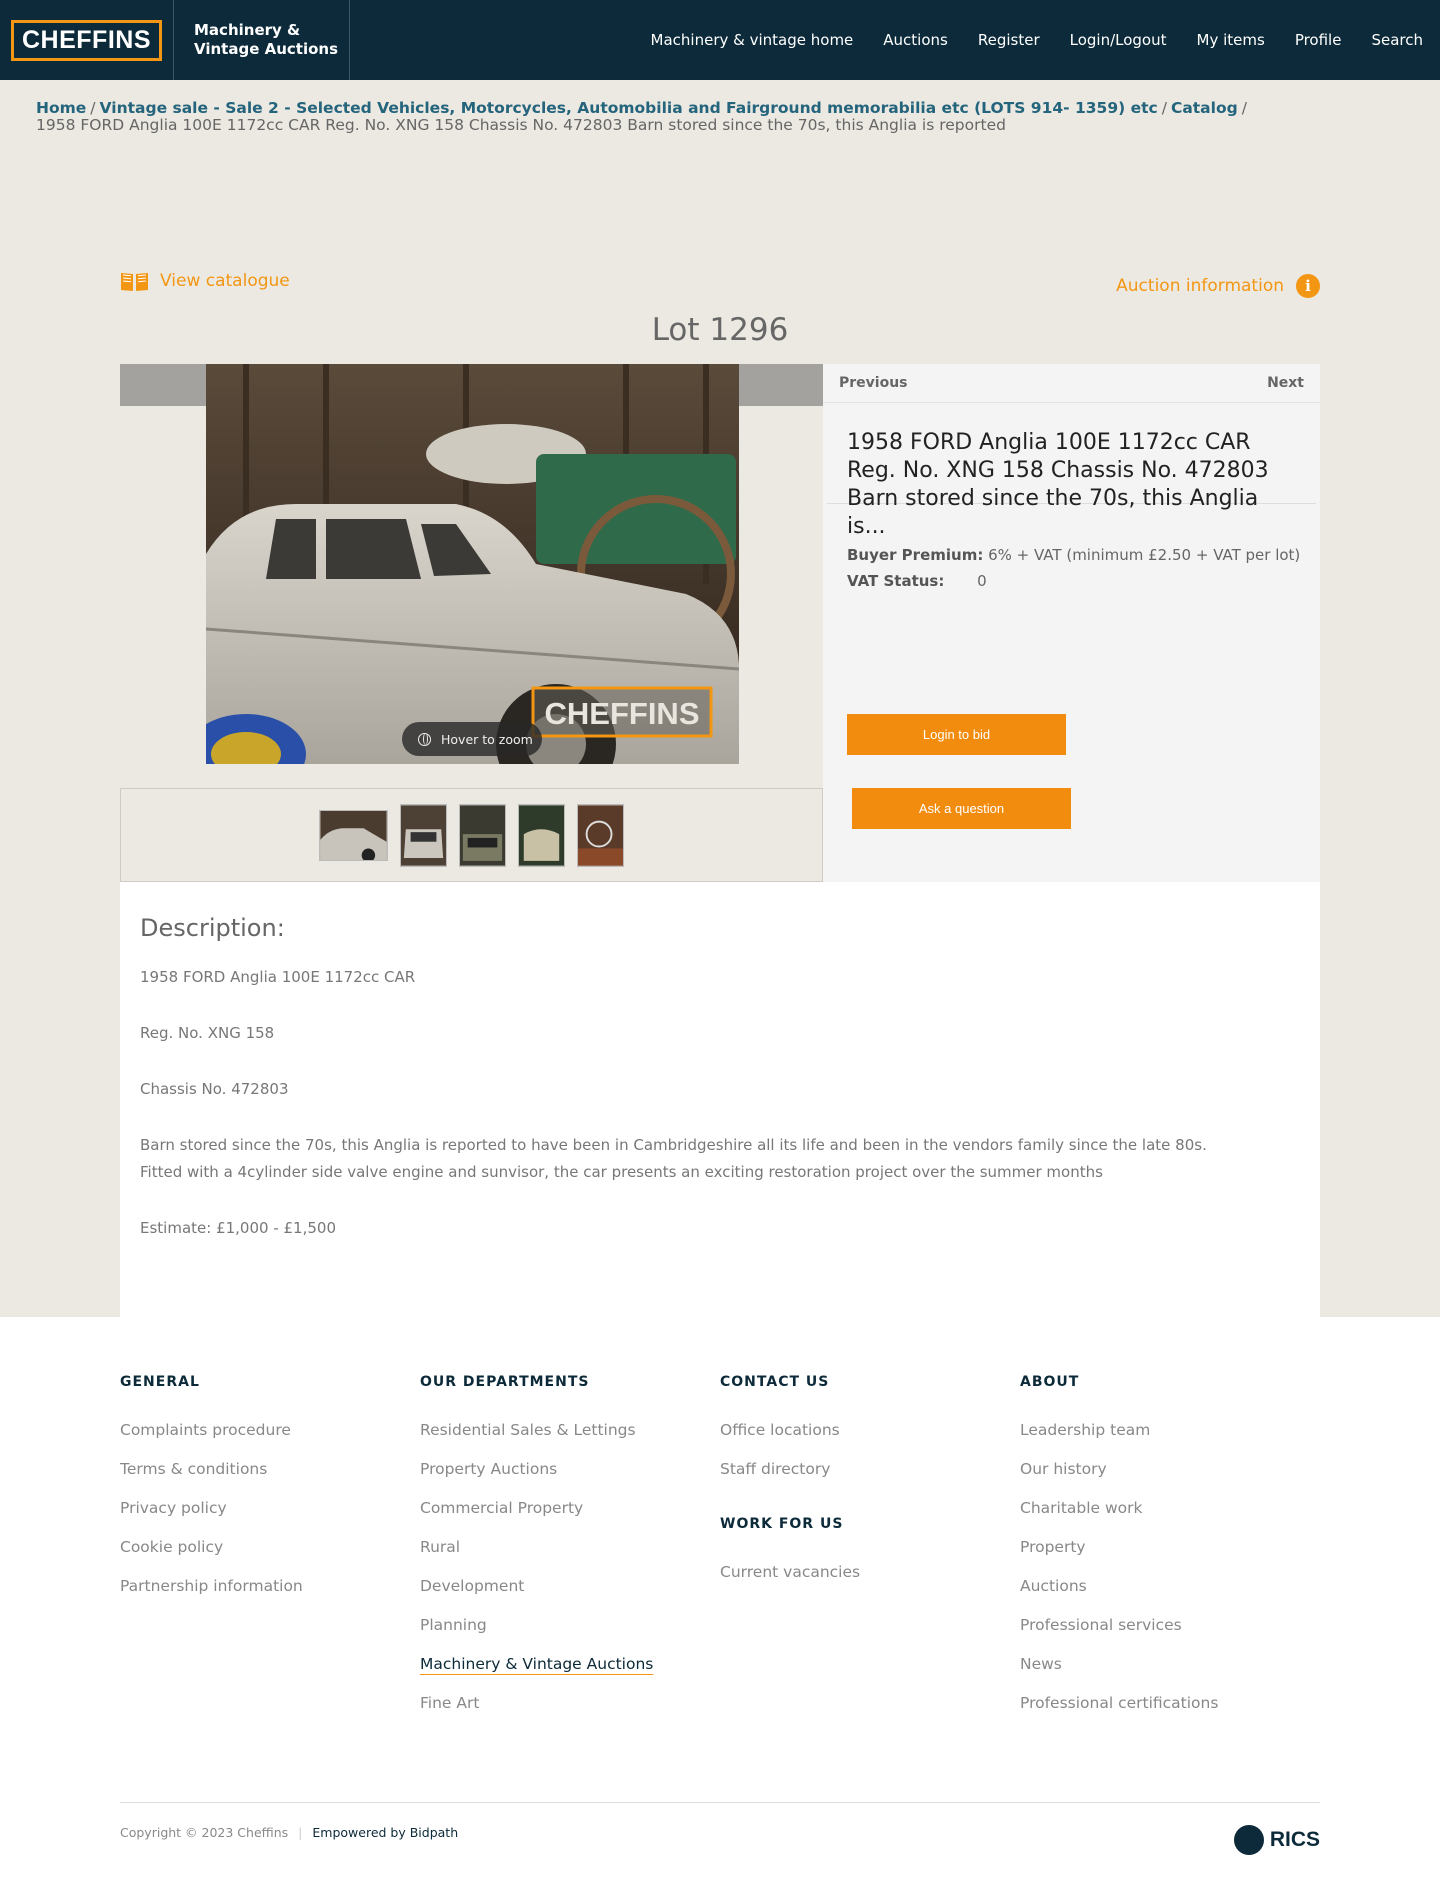 The image size is (1440, 1887). I want to click on auction-information-label: Auction information, so click(1200, 286).